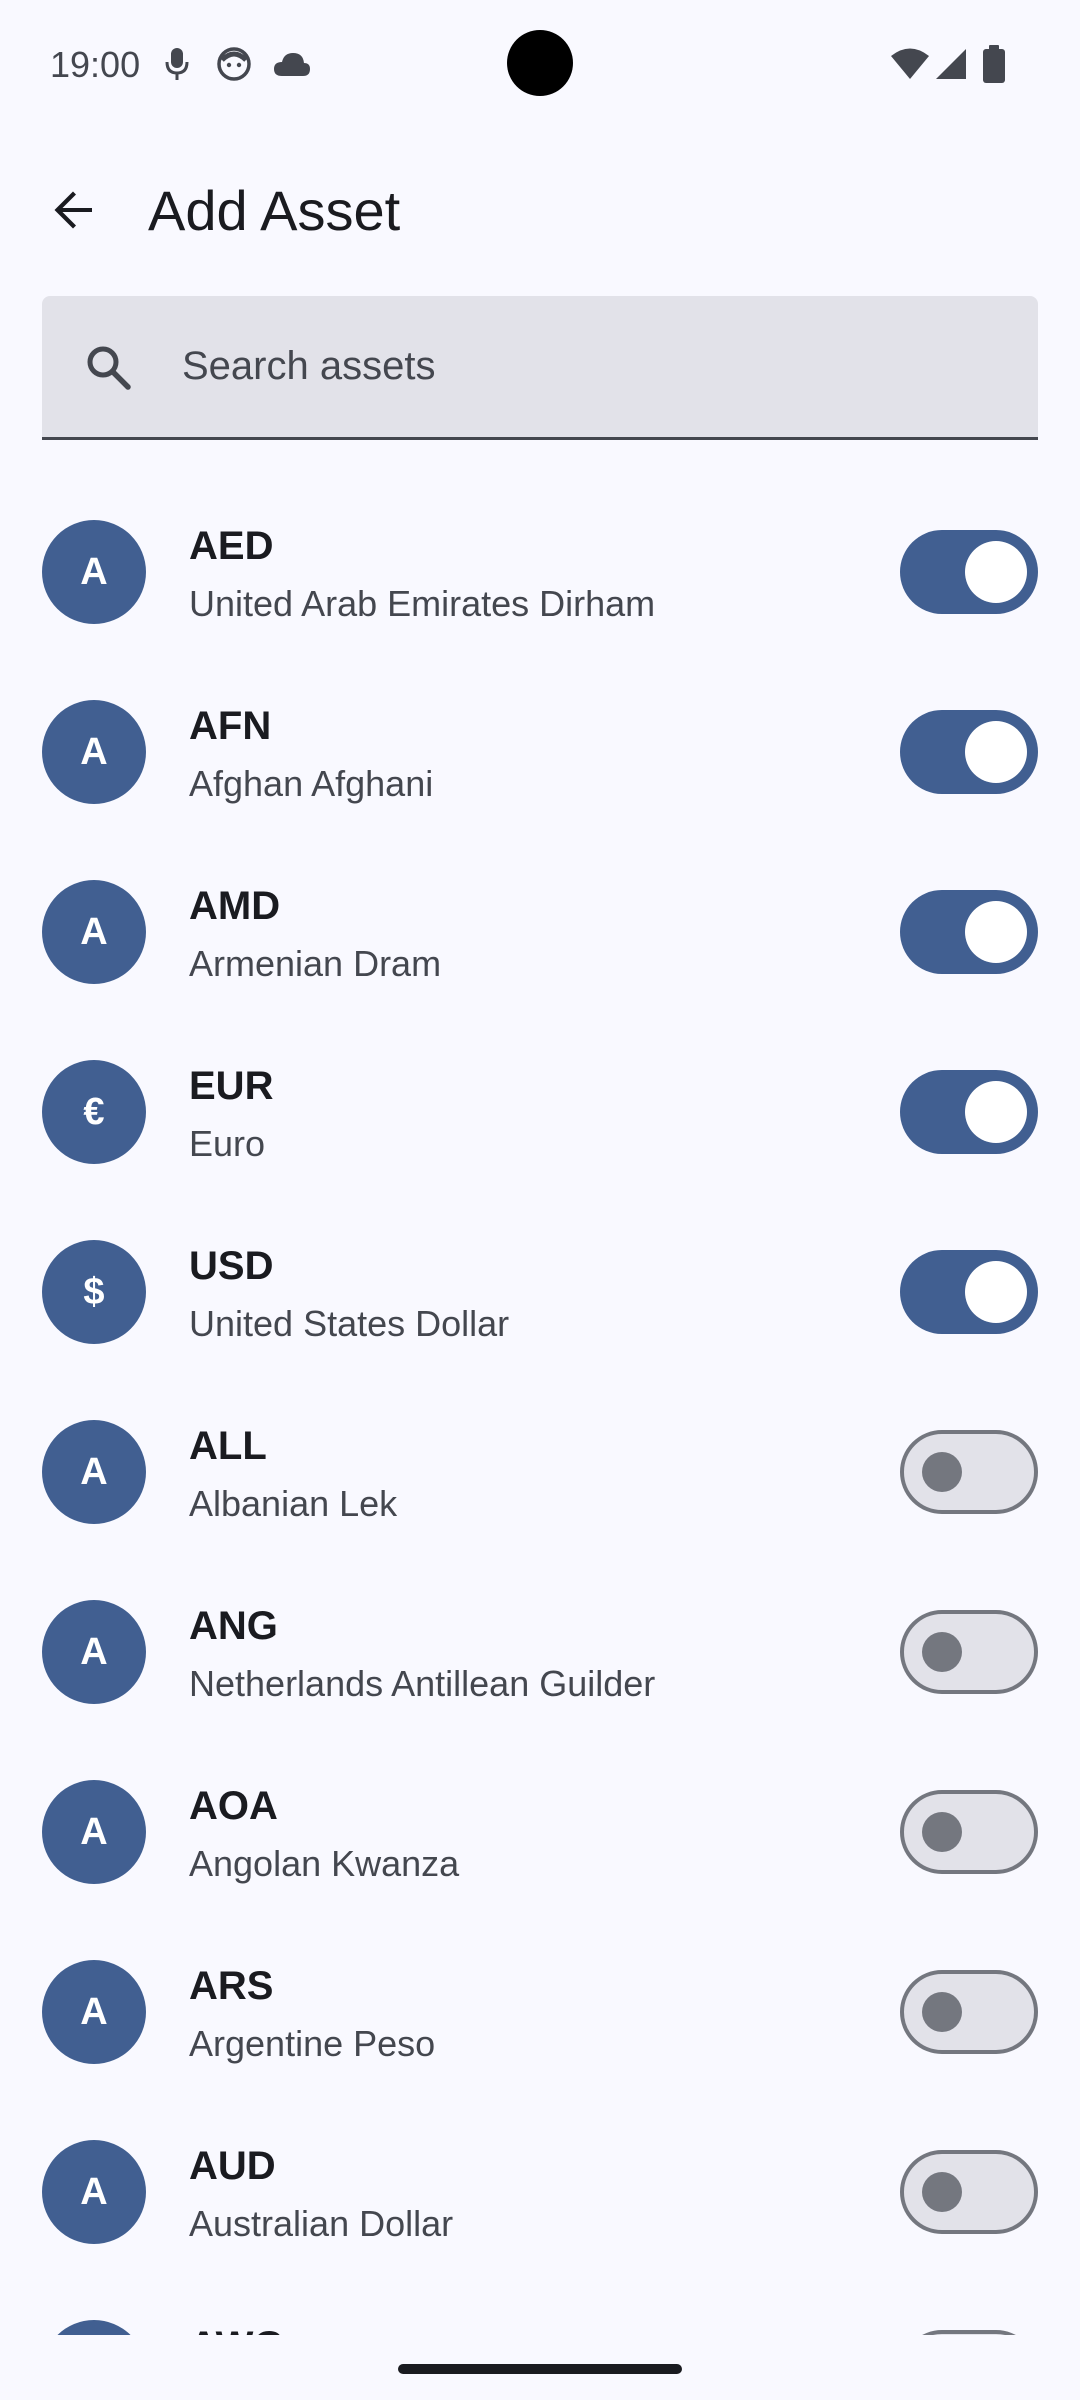 Image resolution: width=1080 pixels, height=2400 pixels. What do you see at coordinates (293, 1503) in the screenshot?
I see `asset-name: Albanian Lek` at bounding box center [293, 1503].